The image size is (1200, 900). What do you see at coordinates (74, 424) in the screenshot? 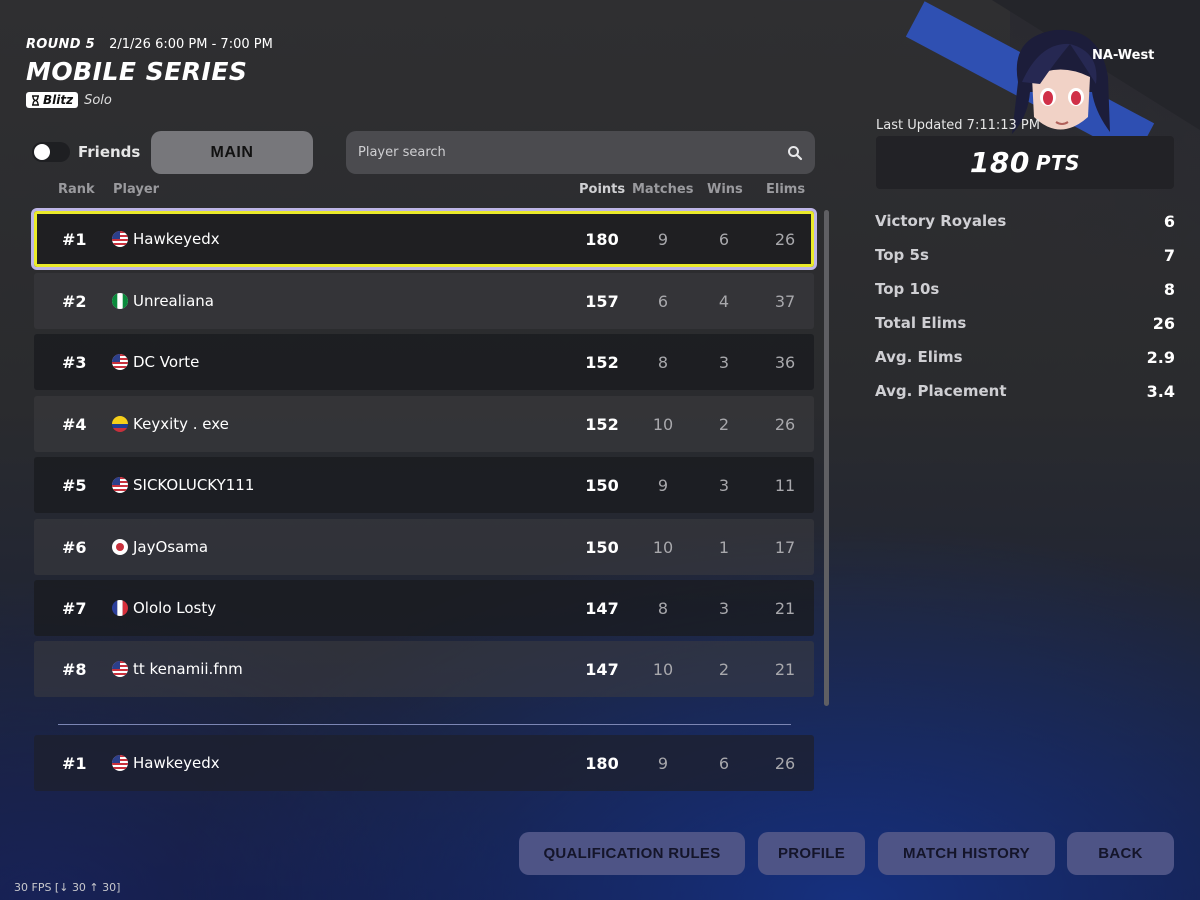
I see `row-rank: #4` at bounding box center [74, 424].